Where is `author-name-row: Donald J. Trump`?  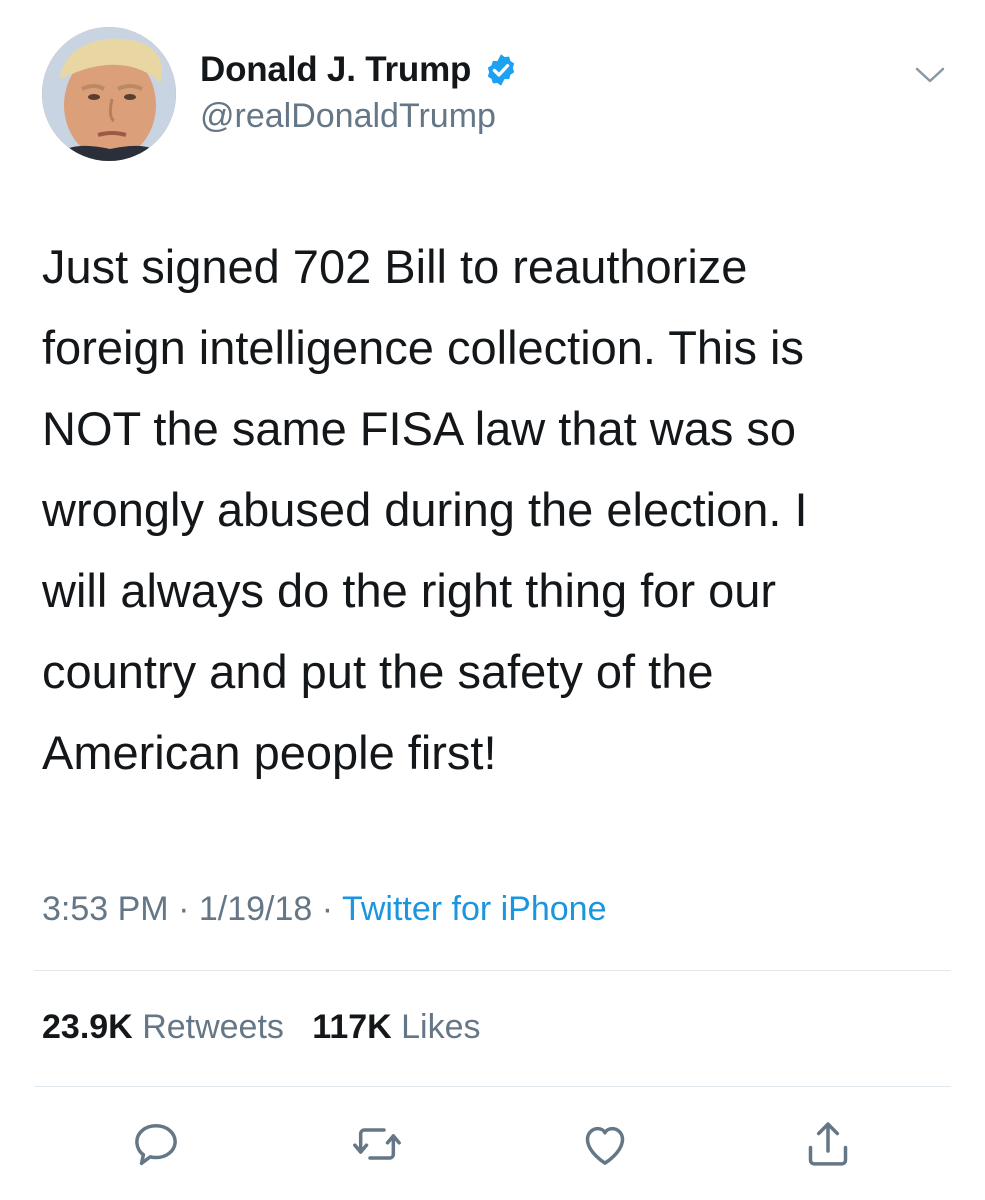 author-name-row: Donald J. Trump is located at coordinates (359, 70).